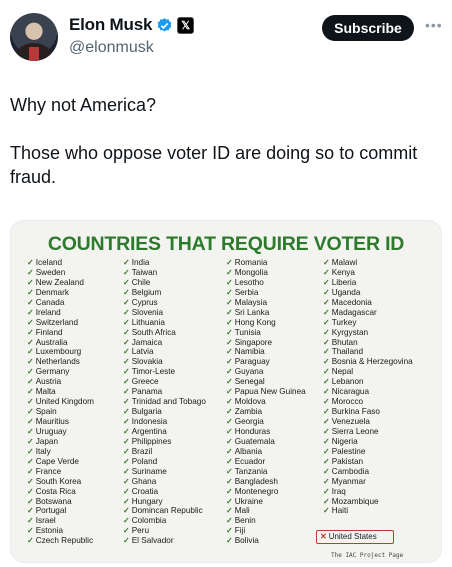  What do you see at coordinates (368, 482) in the screenshot?
I see `country-item: ✓ Myanmar` at bounding box center [368, 482].